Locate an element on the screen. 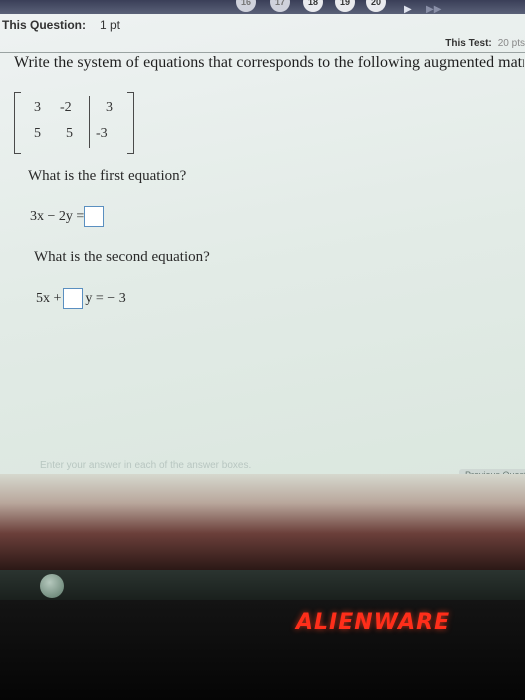 This screenshot has height=700, width=525. augmented-matrix: 3 -2 3 5 5 -3 is located at coordinates (74, 123).